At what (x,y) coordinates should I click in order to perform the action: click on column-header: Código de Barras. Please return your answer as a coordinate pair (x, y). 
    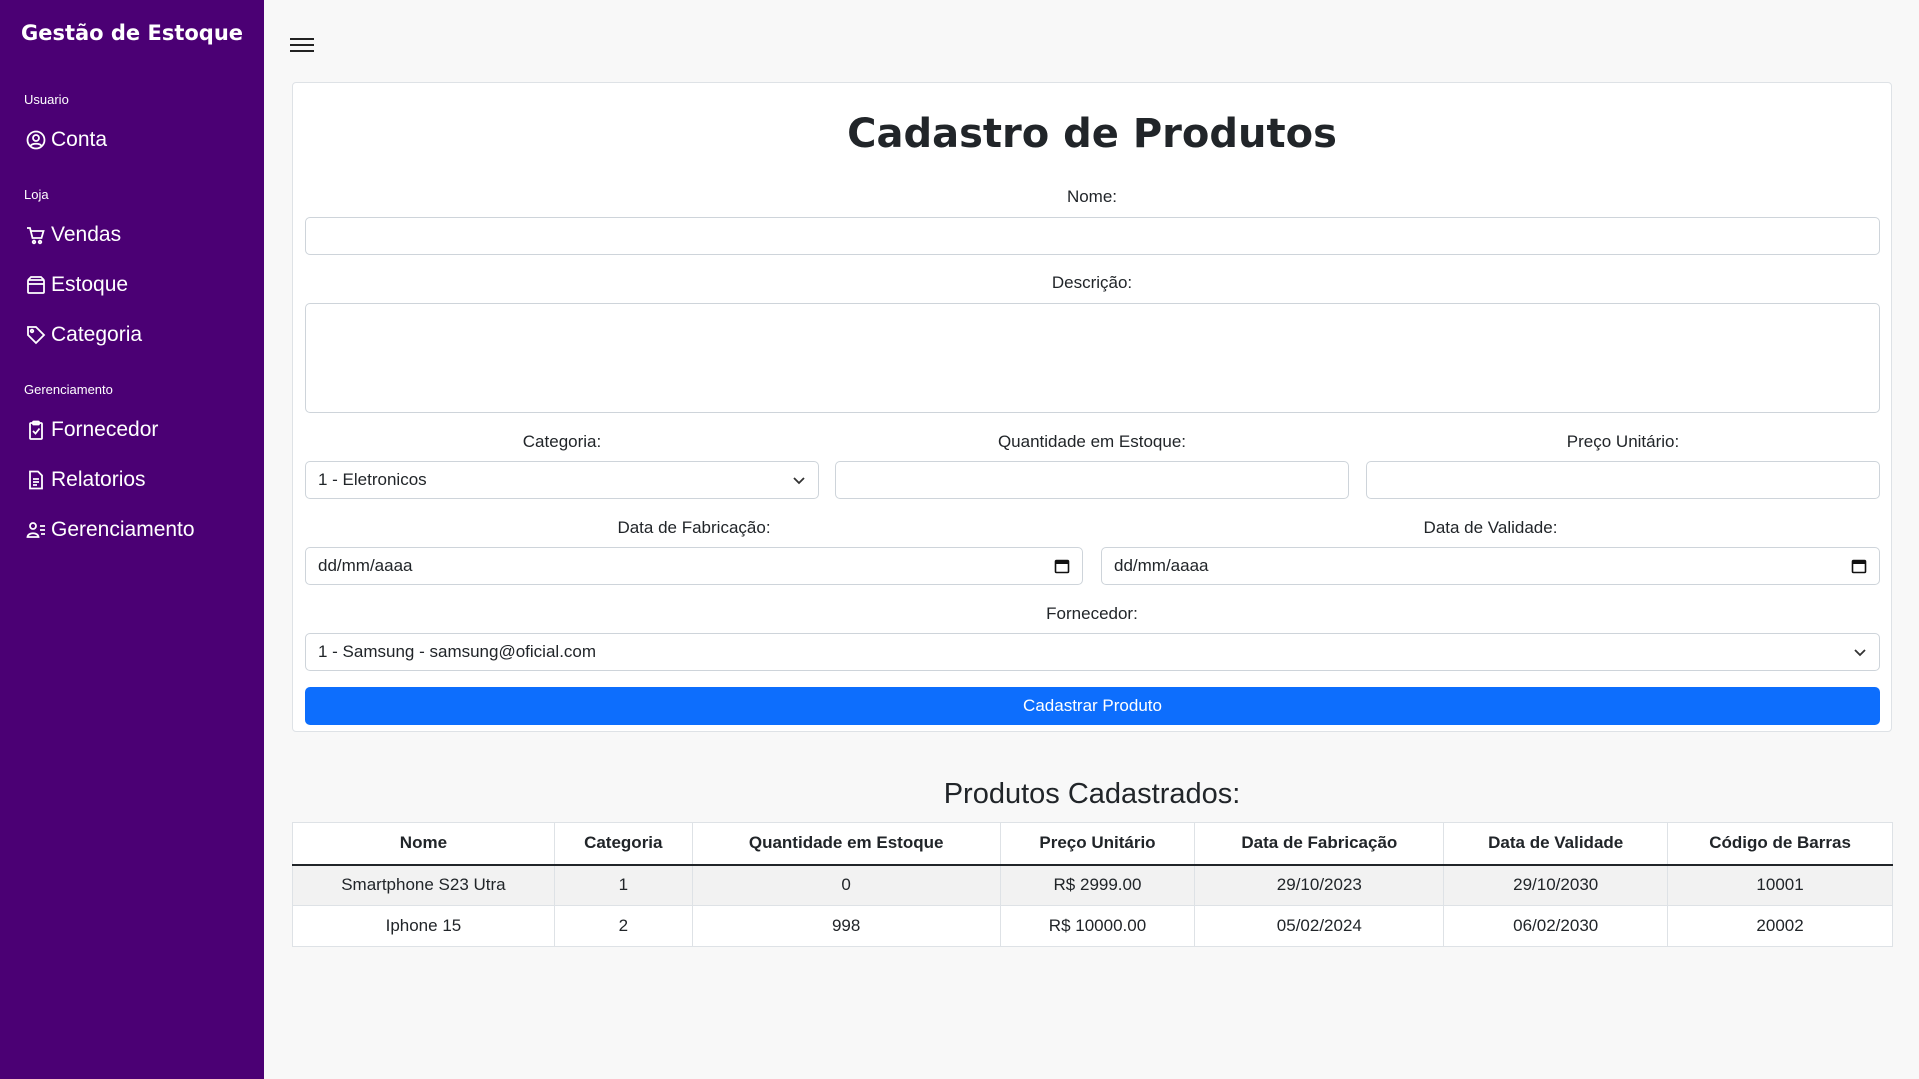
    Looking at the image, I should click on (1780, 844).